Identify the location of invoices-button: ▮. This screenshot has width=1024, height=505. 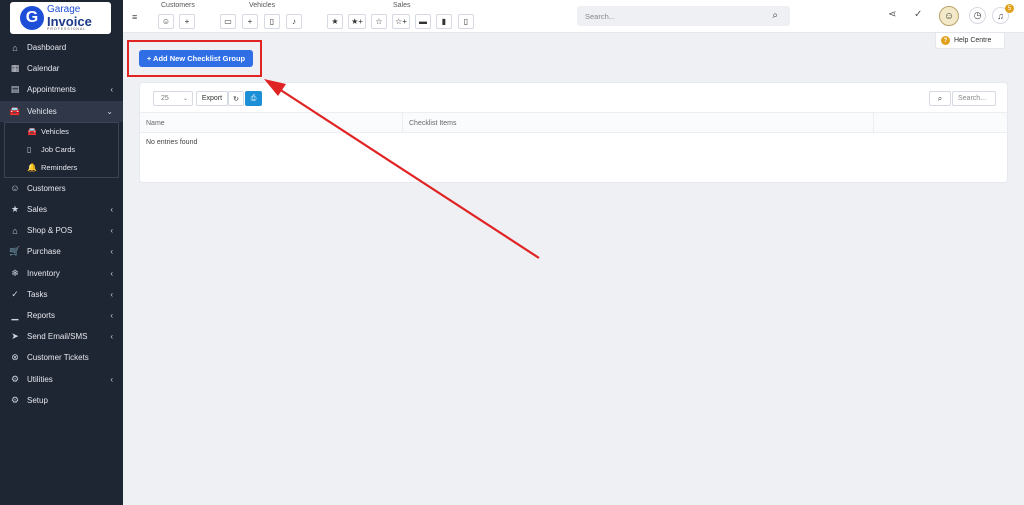
(444, 21).